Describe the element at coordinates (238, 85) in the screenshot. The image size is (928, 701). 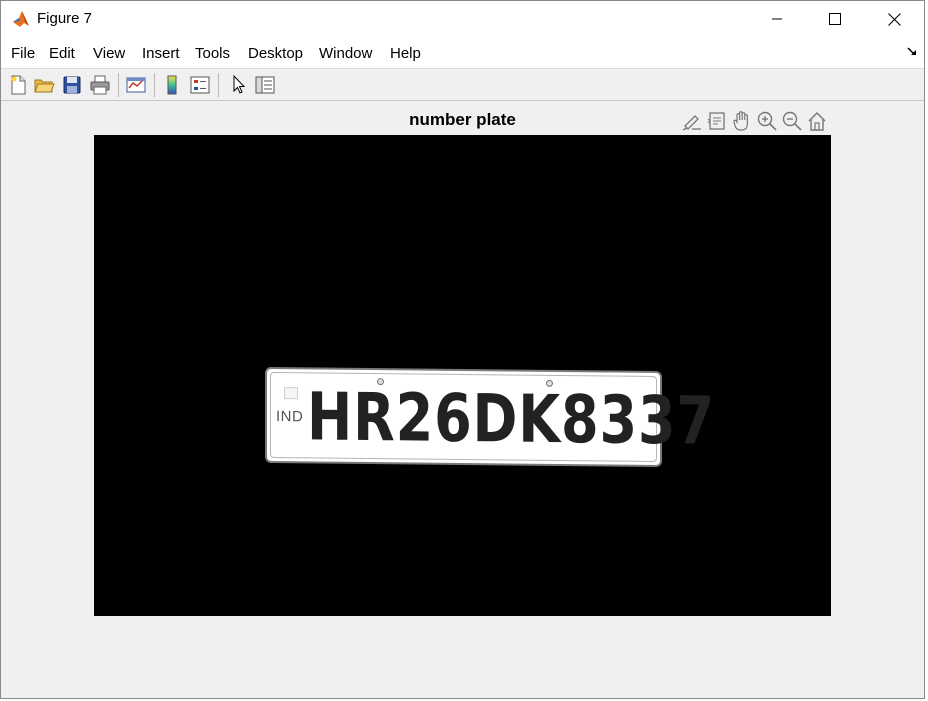
I see `edit-plot-arrow-icon` at that location.